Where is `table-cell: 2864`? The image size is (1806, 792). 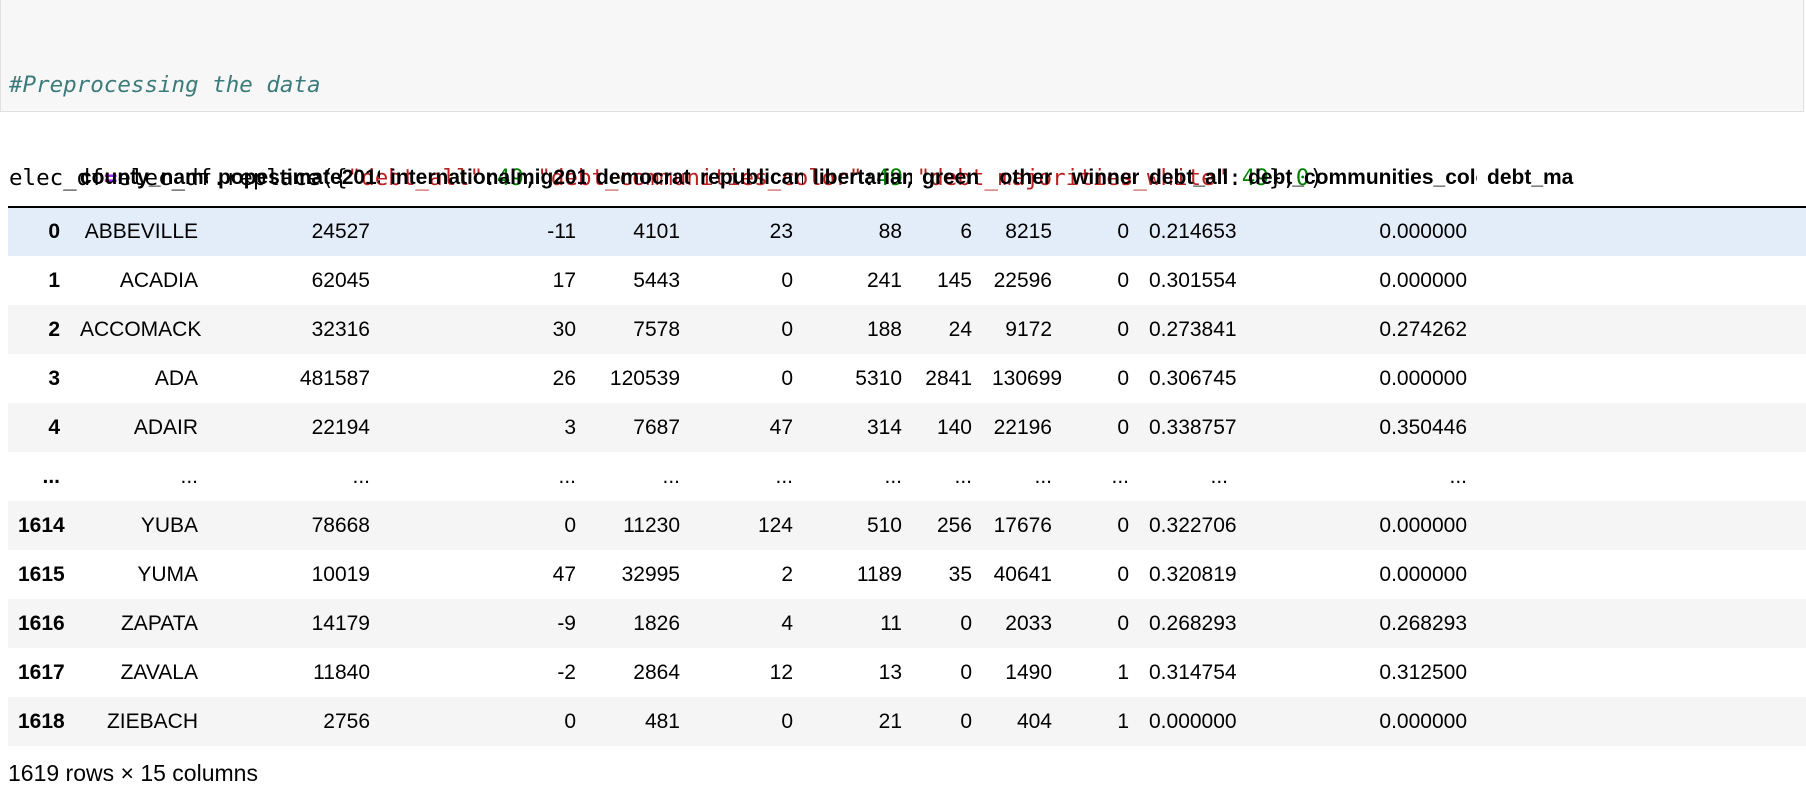 table-cell: 2864 is located at coordinates (656, 672).